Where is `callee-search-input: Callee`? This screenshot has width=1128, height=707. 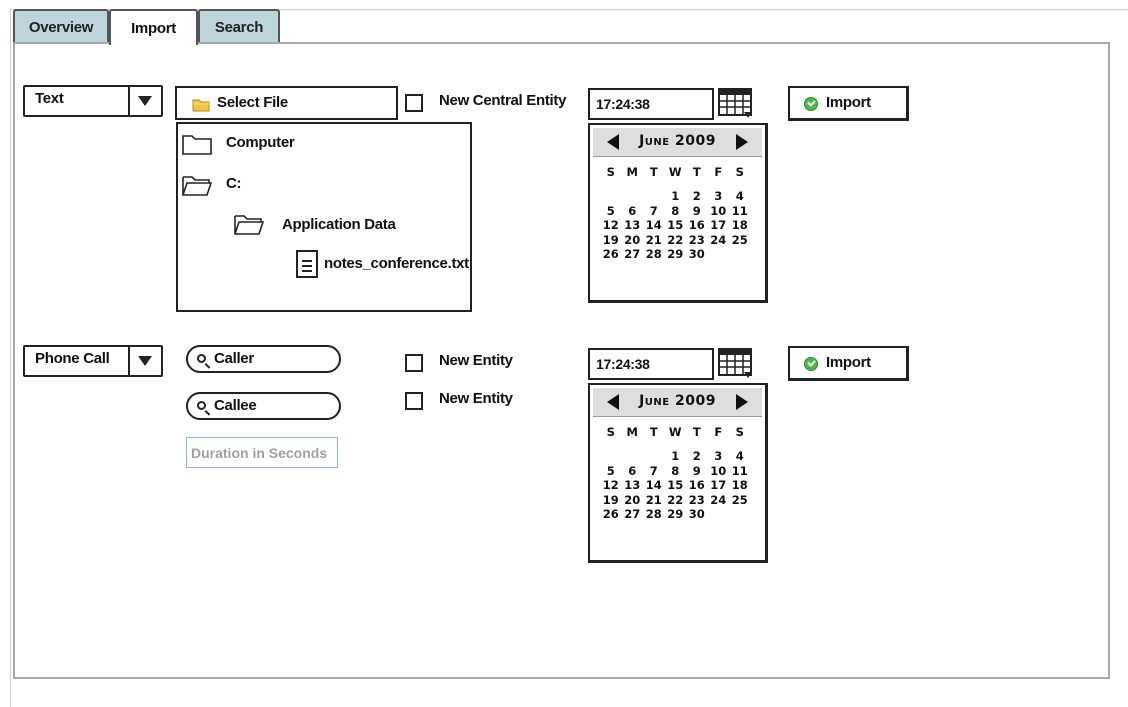 callee-search-input: Callee is located at coordinates (263, 406).